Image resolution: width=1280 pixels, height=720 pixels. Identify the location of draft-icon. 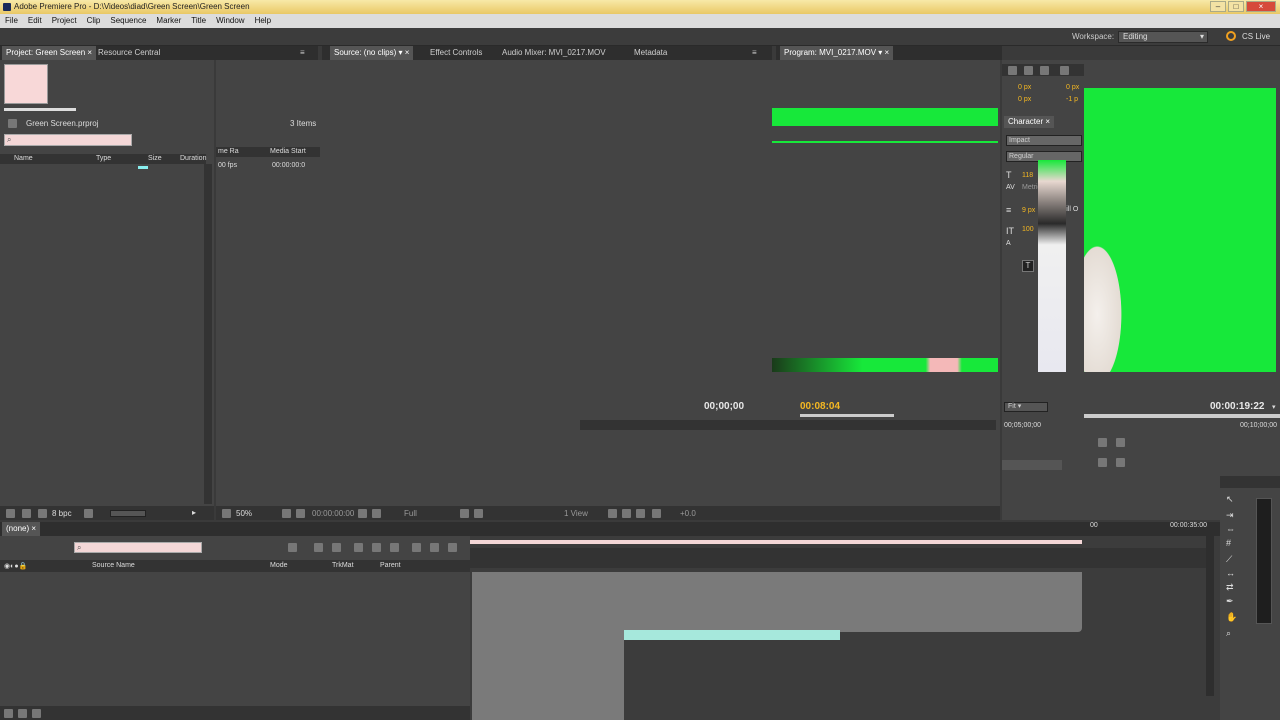
(416, 547).